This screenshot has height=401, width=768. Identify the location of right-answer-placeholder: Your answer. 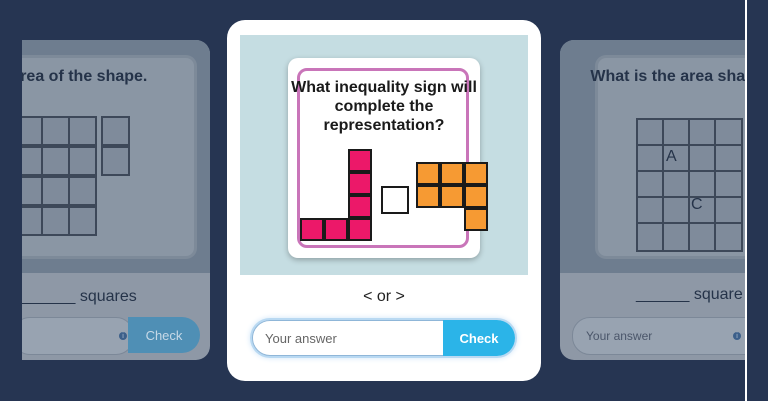
(619, 336).